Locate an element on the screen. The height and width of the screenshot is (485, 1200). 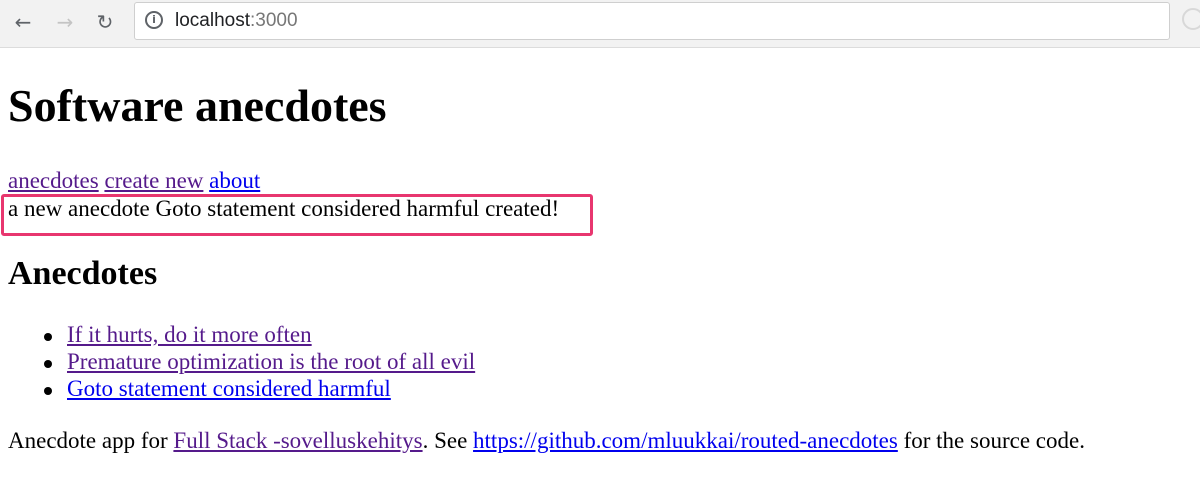
page-title: Software anecdotes is located at coordinates (197, 105).